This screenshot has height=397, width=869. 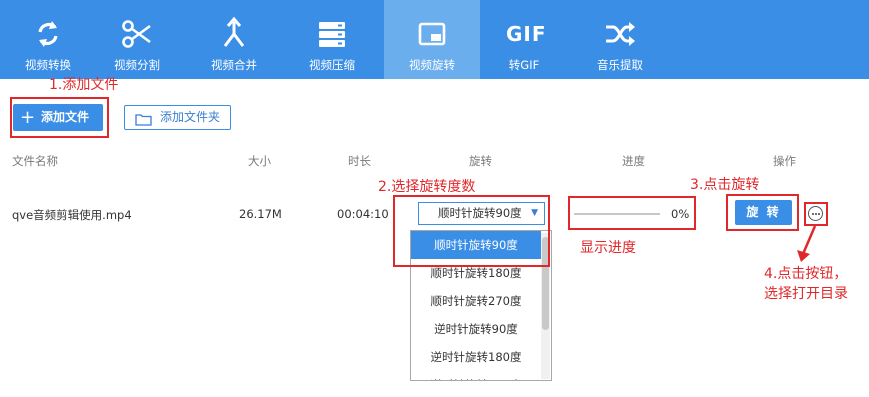 What do you see at coordinates (432, 65) in the screenshot?
I see `tool-label: 视频旋转` at bounding box center [432, 65].